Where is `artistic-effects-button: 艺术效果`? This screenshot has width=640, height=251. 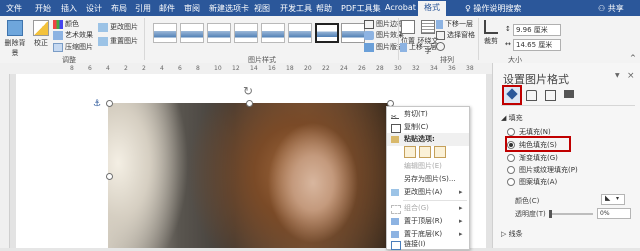
artistic-effects-button: 艺术效果 is located at coordinates (73, 35).